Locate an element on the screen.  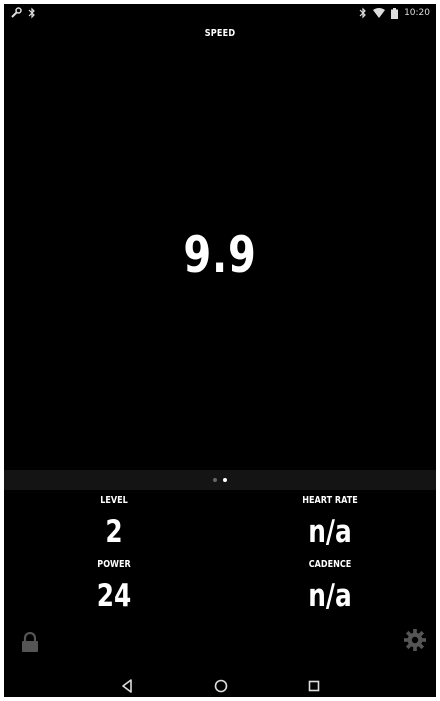
level-label: LEVEL is located at coordinates (114, 500).